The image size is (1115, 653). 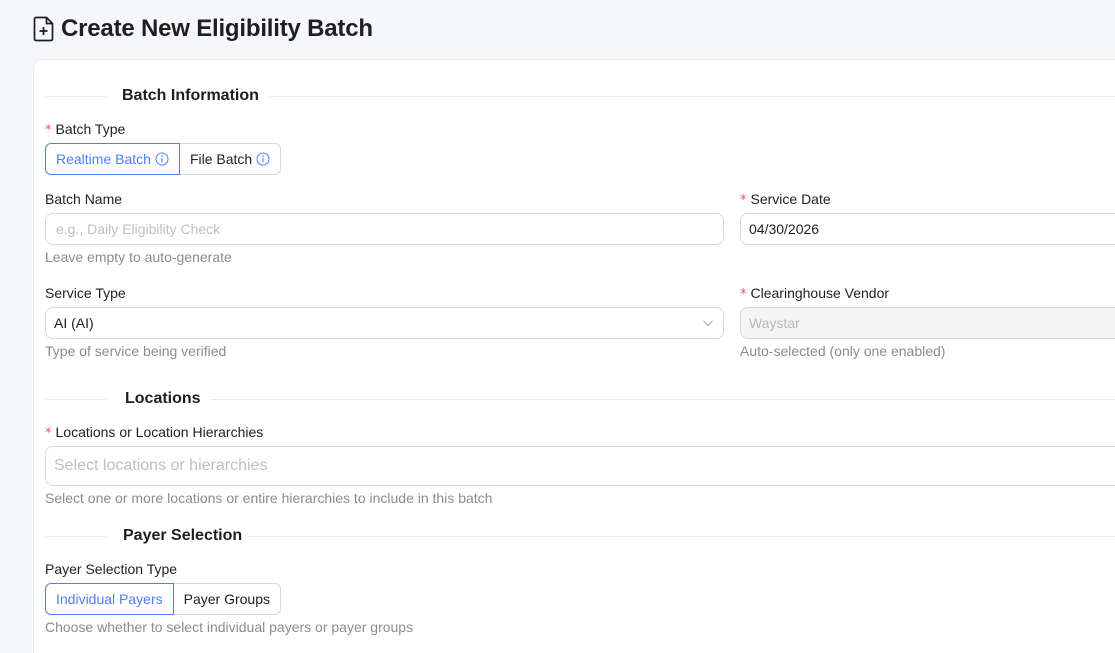 What do you see at coordinates (138, 257) in the screenshot?
I see `batch-name-help: Leave empty to auto-generate` at bounding box center [138, 257].